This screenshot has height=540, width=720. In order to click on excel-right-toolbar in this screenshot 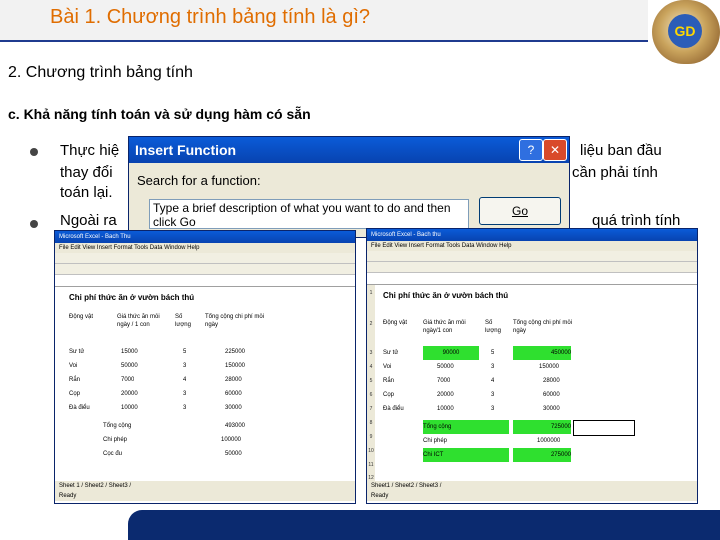, I will do `click(532, 256)`.